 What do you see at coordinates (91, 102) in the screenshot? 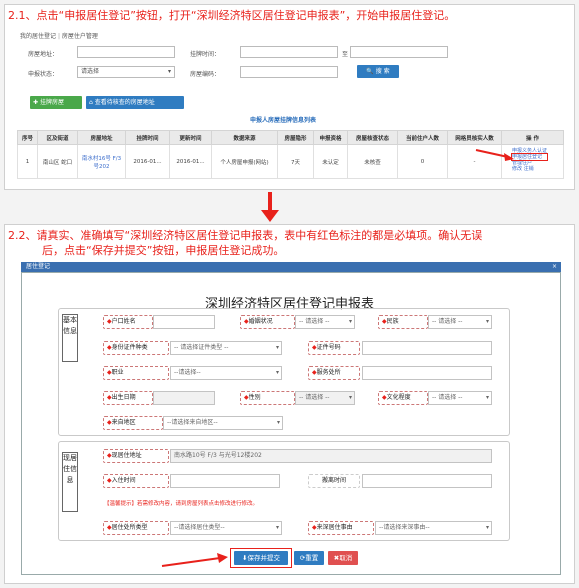
I see `home-icon: ⌂` at bounding box center [91, 102].